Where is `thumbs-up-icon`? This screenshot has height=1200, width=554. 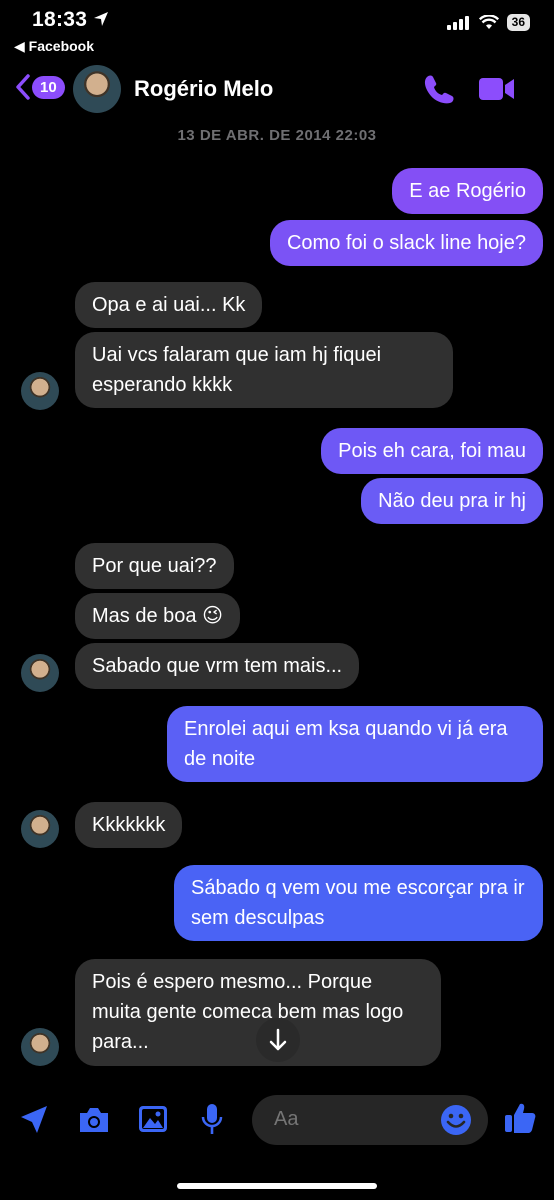
thumbs-up-icon is located at coordinates (520, 1118).